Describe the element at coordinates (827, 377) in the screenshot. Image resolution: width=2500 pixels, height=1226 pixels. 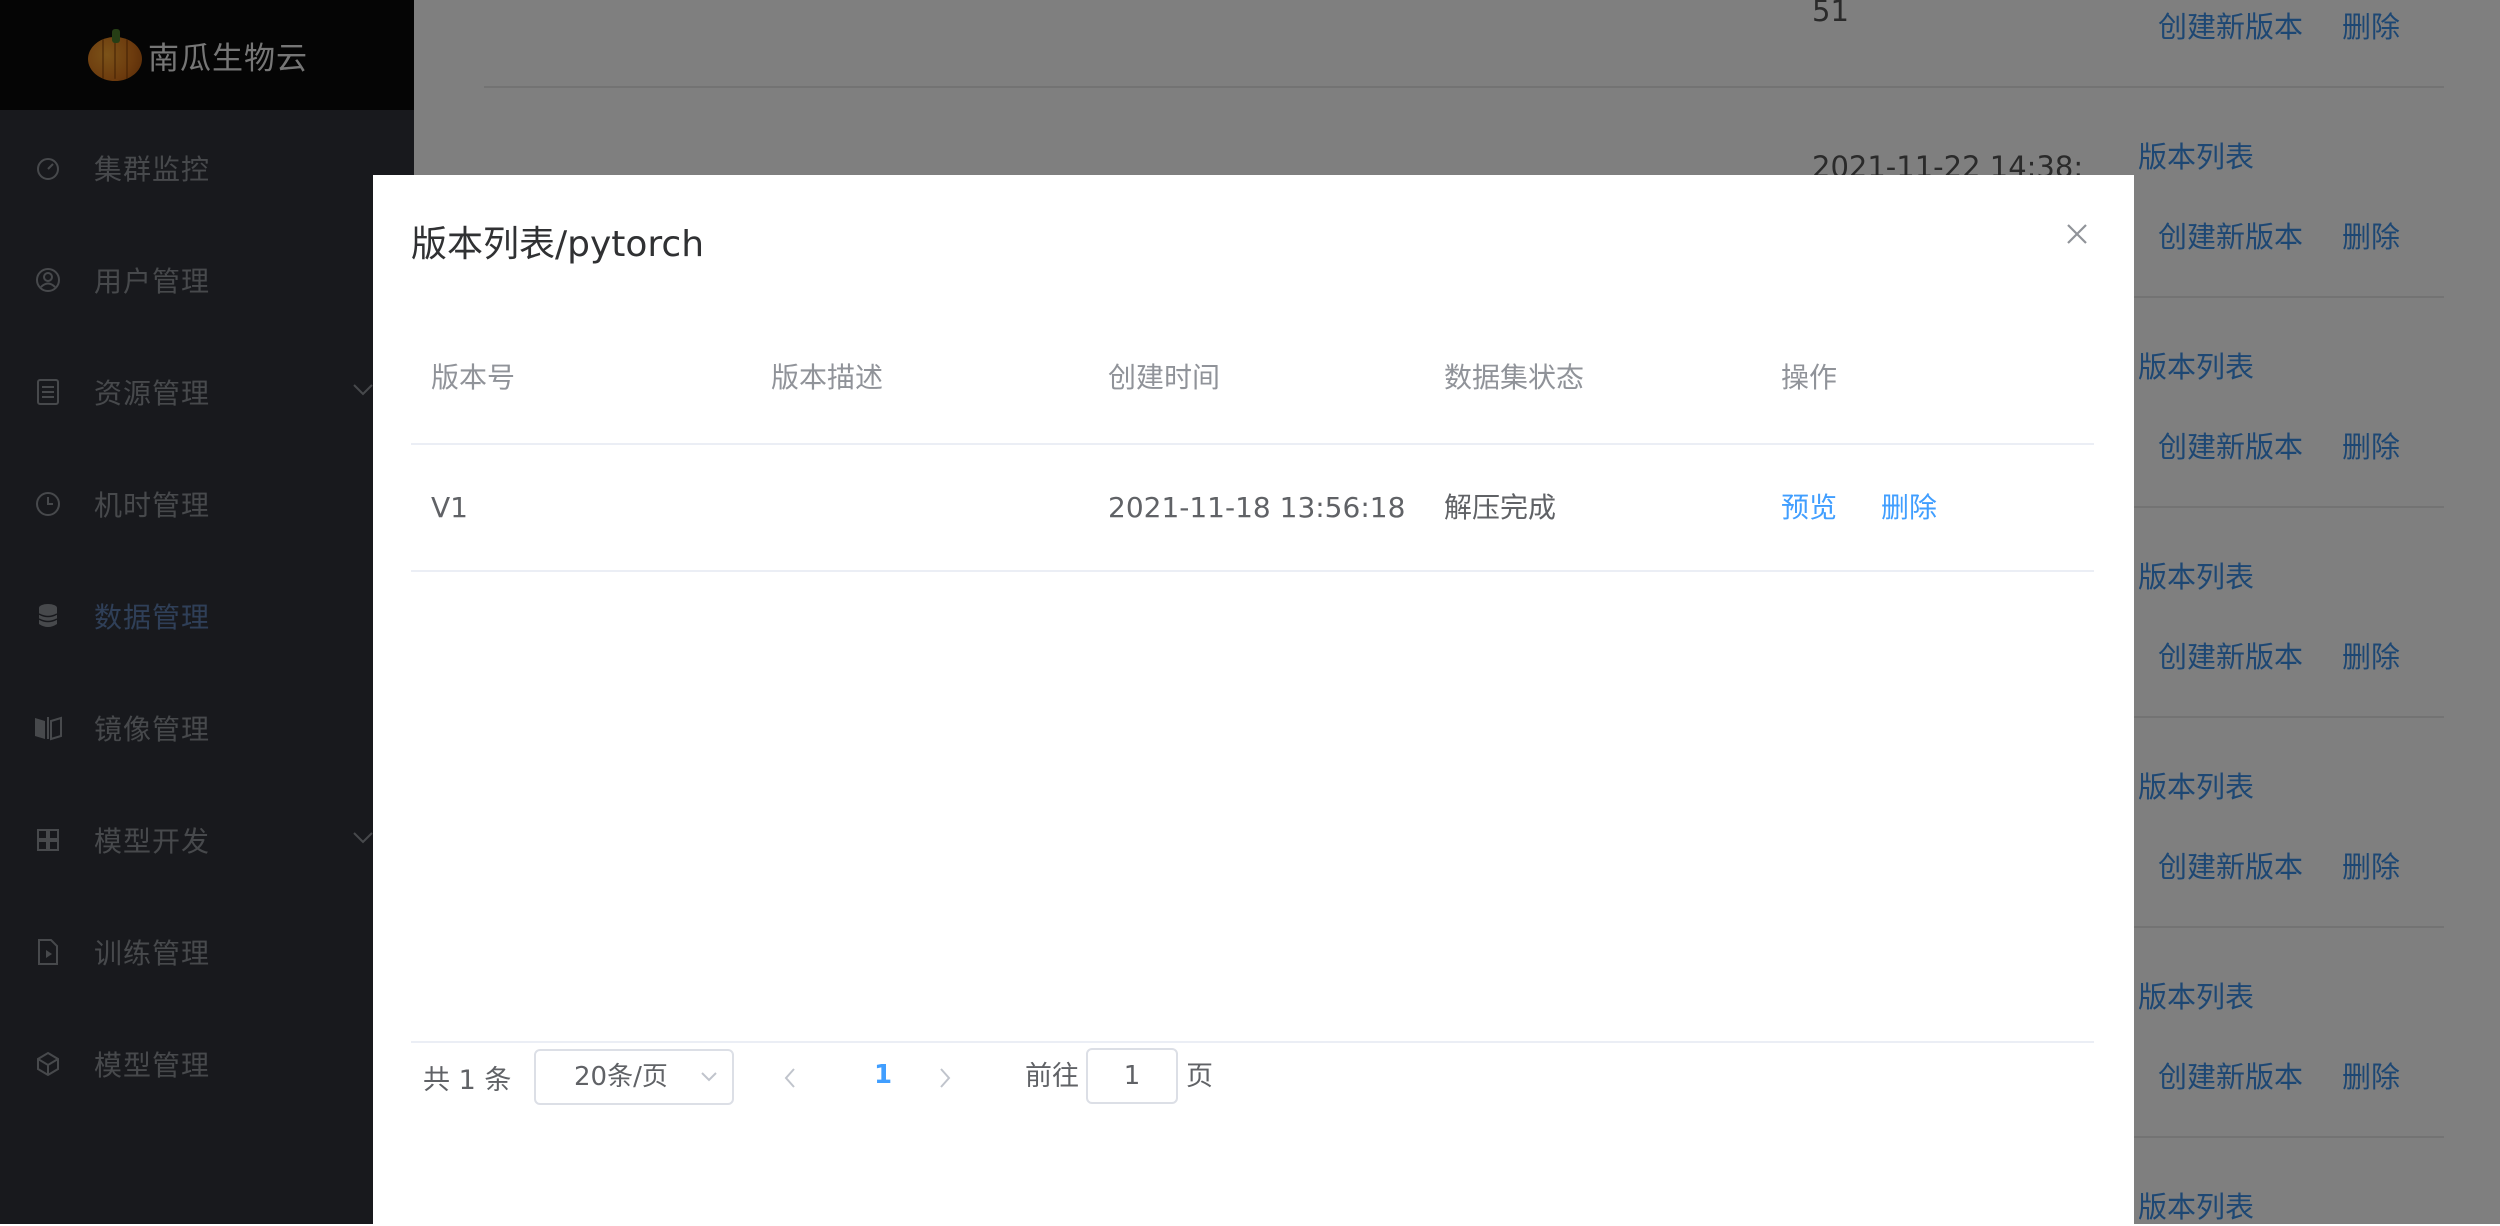
I see `column-header-description: 版本描述` at that location.